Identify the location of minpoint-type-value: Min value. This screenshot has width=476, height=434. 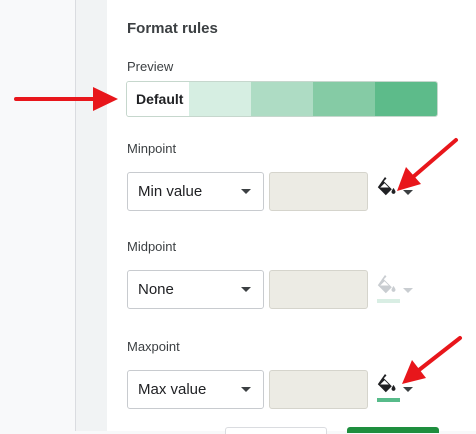
(170, 191).